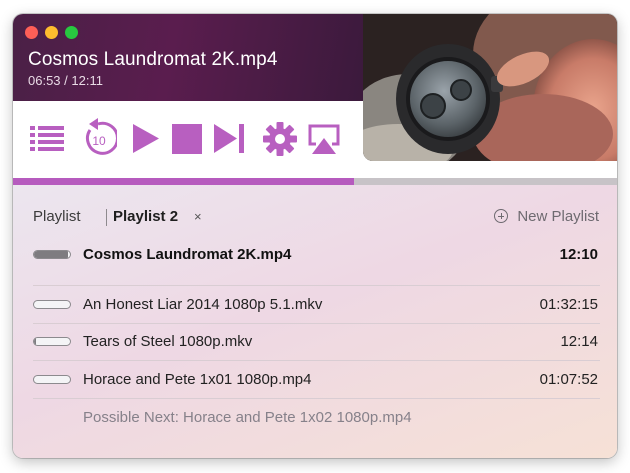 This screenshot has height=473, width=630. Describe the element at coordinates (501, 216) in the screenshot. I see `plus-circle-icon` at that location.